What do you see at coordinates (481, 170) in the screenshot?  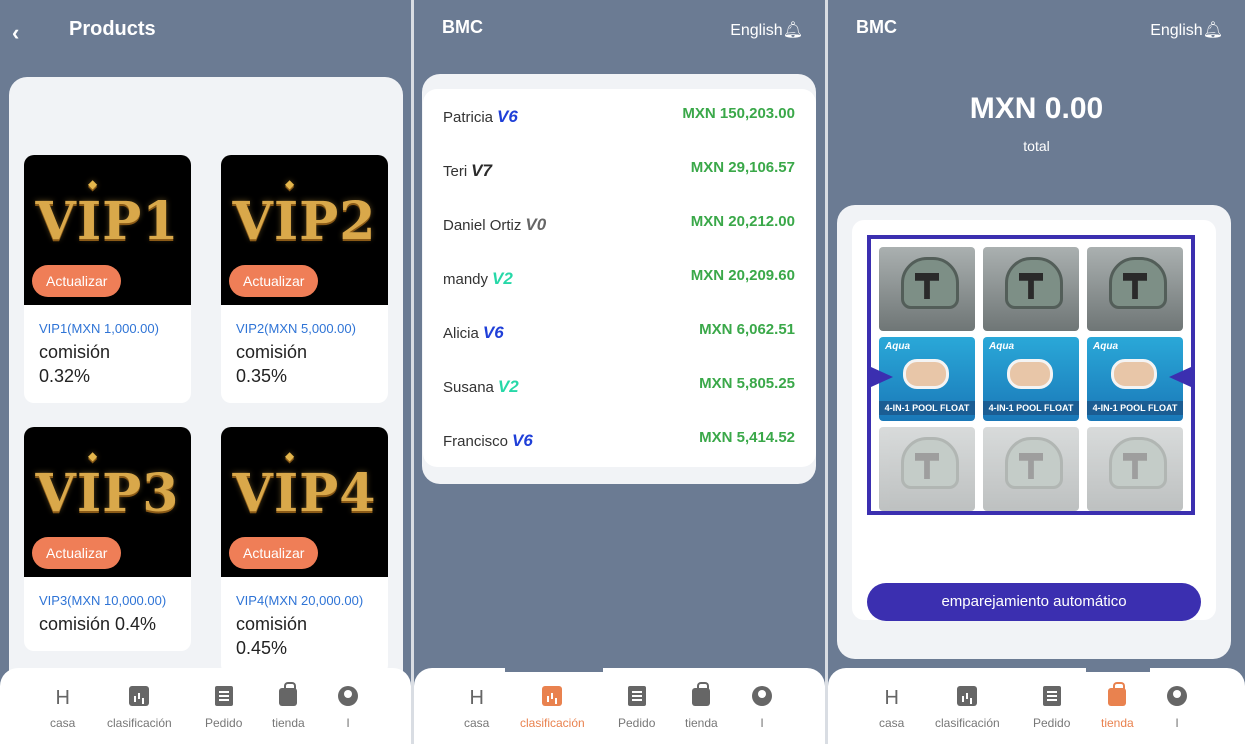 I see `level-badge: V7` at bounding box center [481, 170].